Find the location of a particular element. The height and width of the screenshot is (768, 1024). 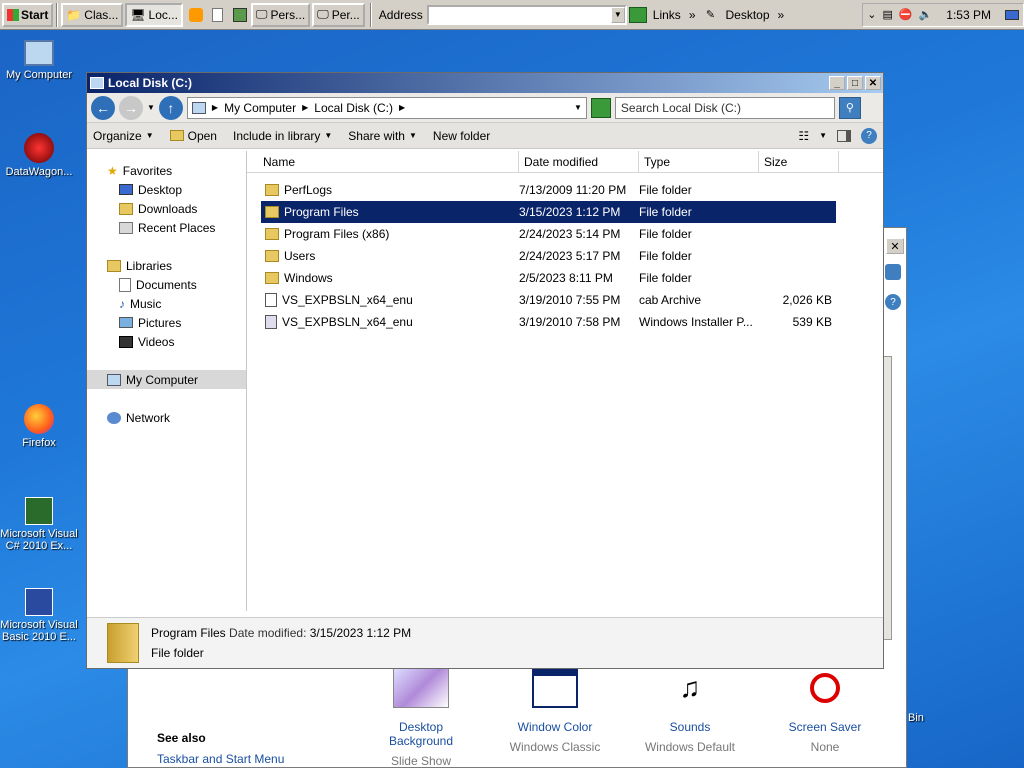

search-icon: ⚲ is located at coordinates (849, 107).